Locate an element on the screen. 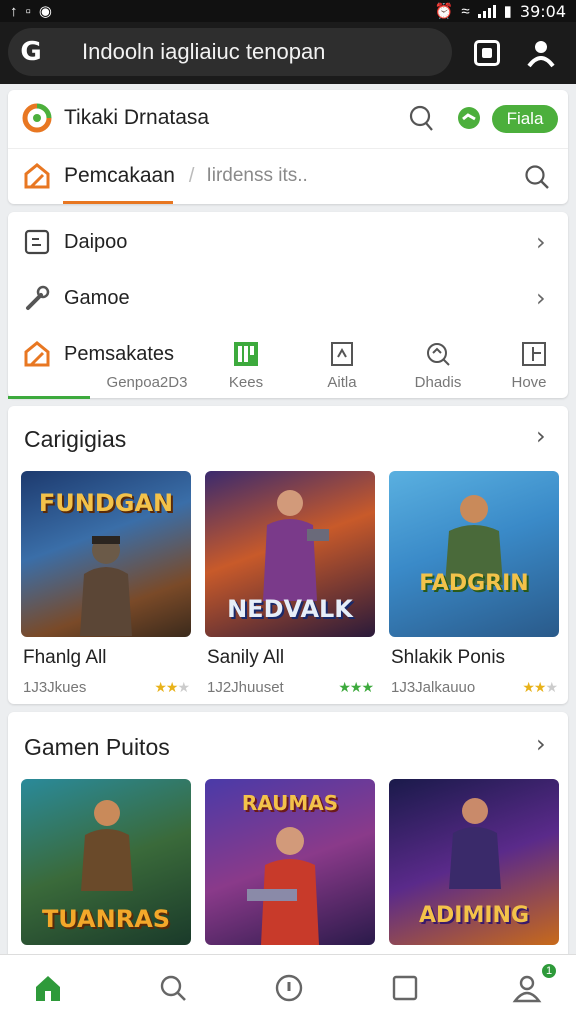 The height and width of the screenshot is (1024, 576). tab-label: Genpoa2D3 is located at coordinates (147, 382).